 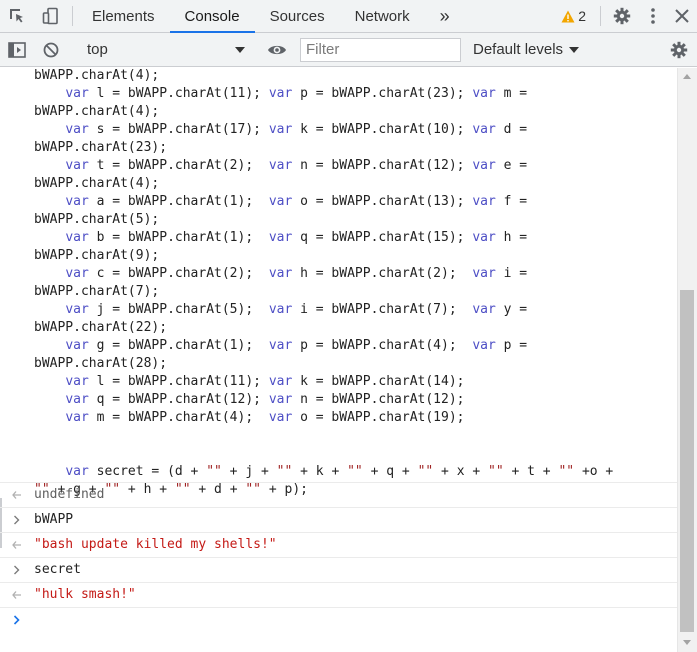 What do you see at coordinates (382, 345) in the screenshot?
I see `code-token: p = bWAPP.charAt(4);` at bounding box center [382, 345].